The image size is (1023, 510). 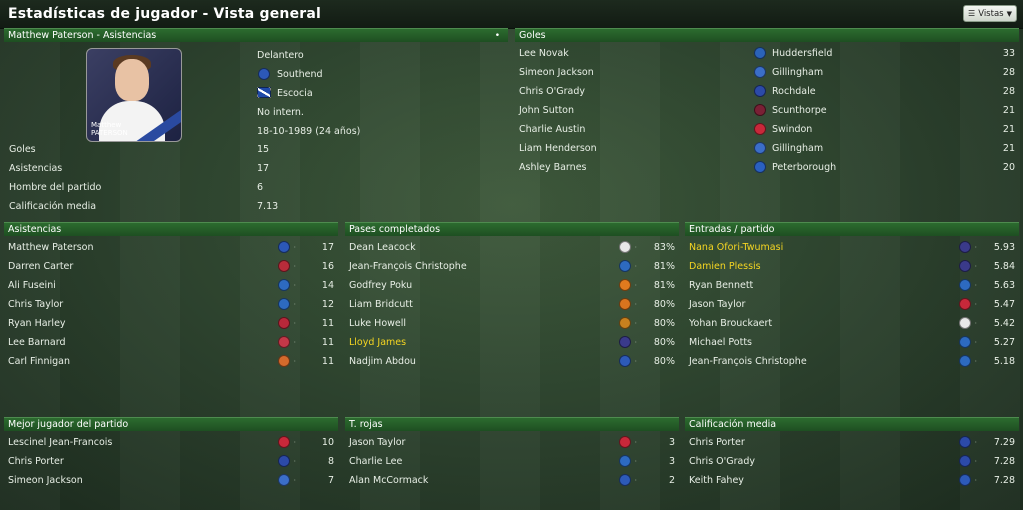 I want to click on table-row: Ryan Harley · 11, so click(x=171, y=323).